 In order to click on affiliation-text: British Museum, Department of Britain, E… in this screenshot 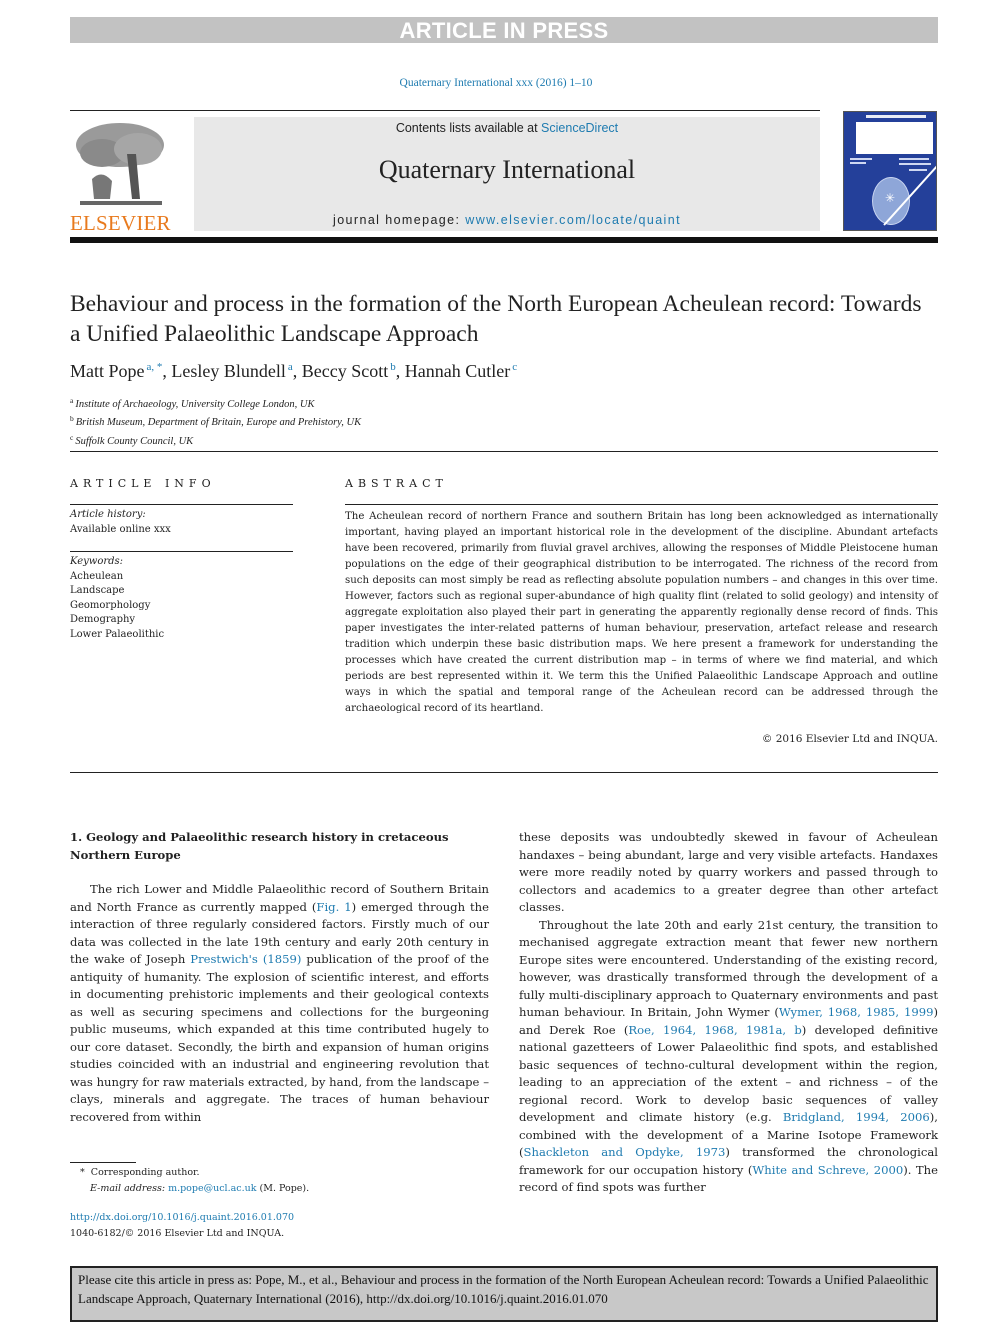, I will do `click(218, 423)`.